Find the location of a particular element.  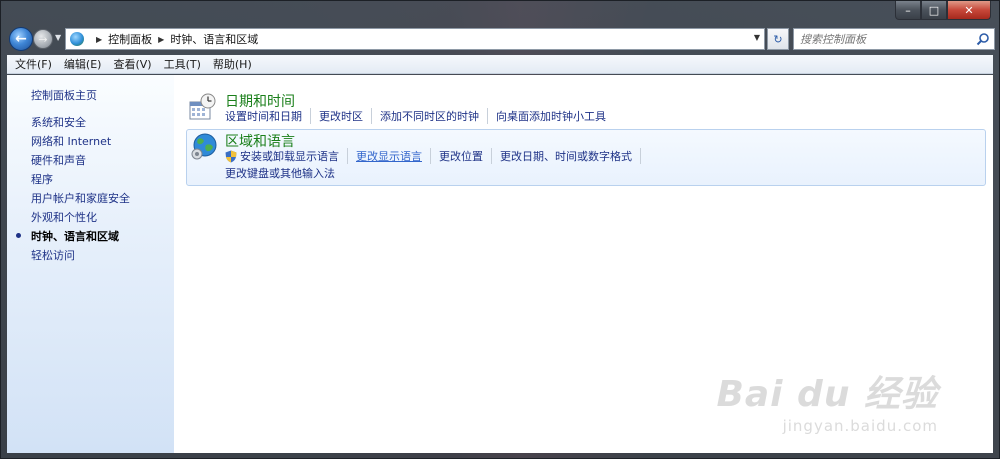

minimize-button: – is located at coordinates (908, 10).